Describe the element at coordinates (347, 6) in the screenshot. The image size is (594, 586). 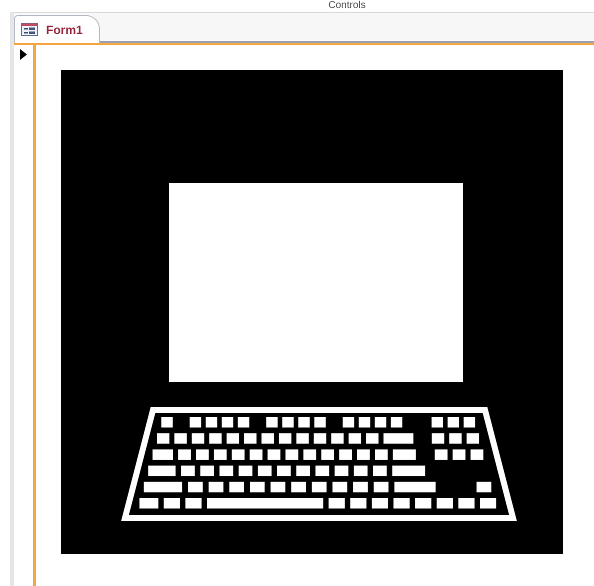
I see `window-title: Controls` at that location.